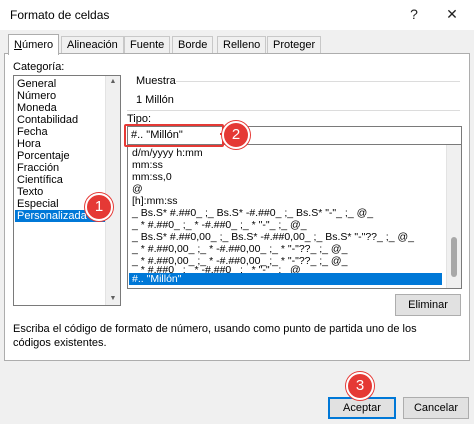 Image resolution: width=474 pixels, height=424 pixels. What do you see at coordinates (38, 168) in the screenshot?
I see `category-item-fraccion: Fracción` at bounding box center [38, 168].